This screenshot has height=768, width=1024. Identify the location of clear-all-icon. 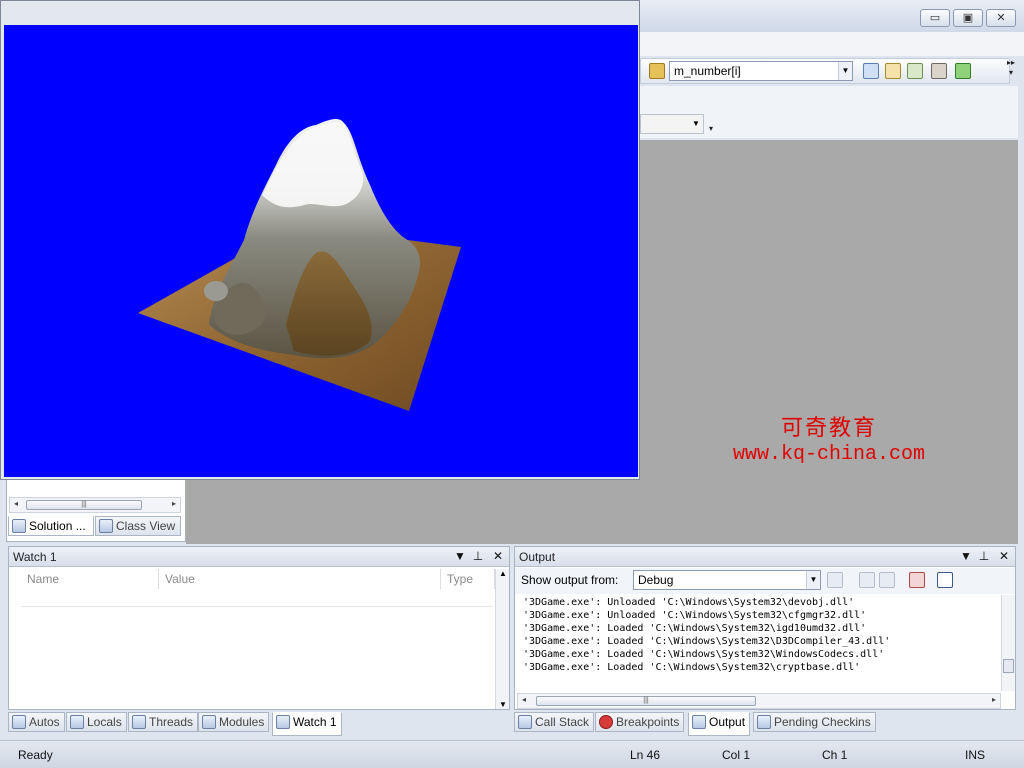
(917, 580).